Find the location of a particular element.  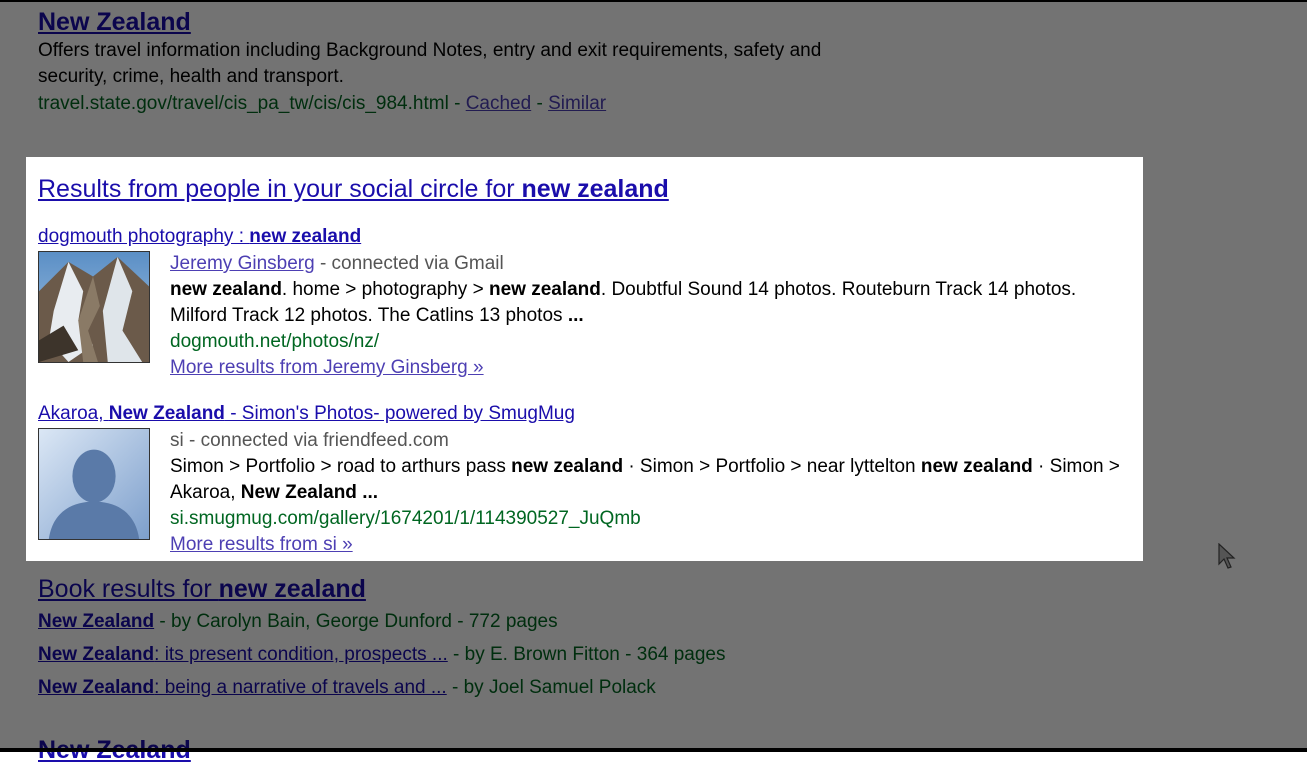

default-avatar-thumbnail is located at coordinates (94, 484).